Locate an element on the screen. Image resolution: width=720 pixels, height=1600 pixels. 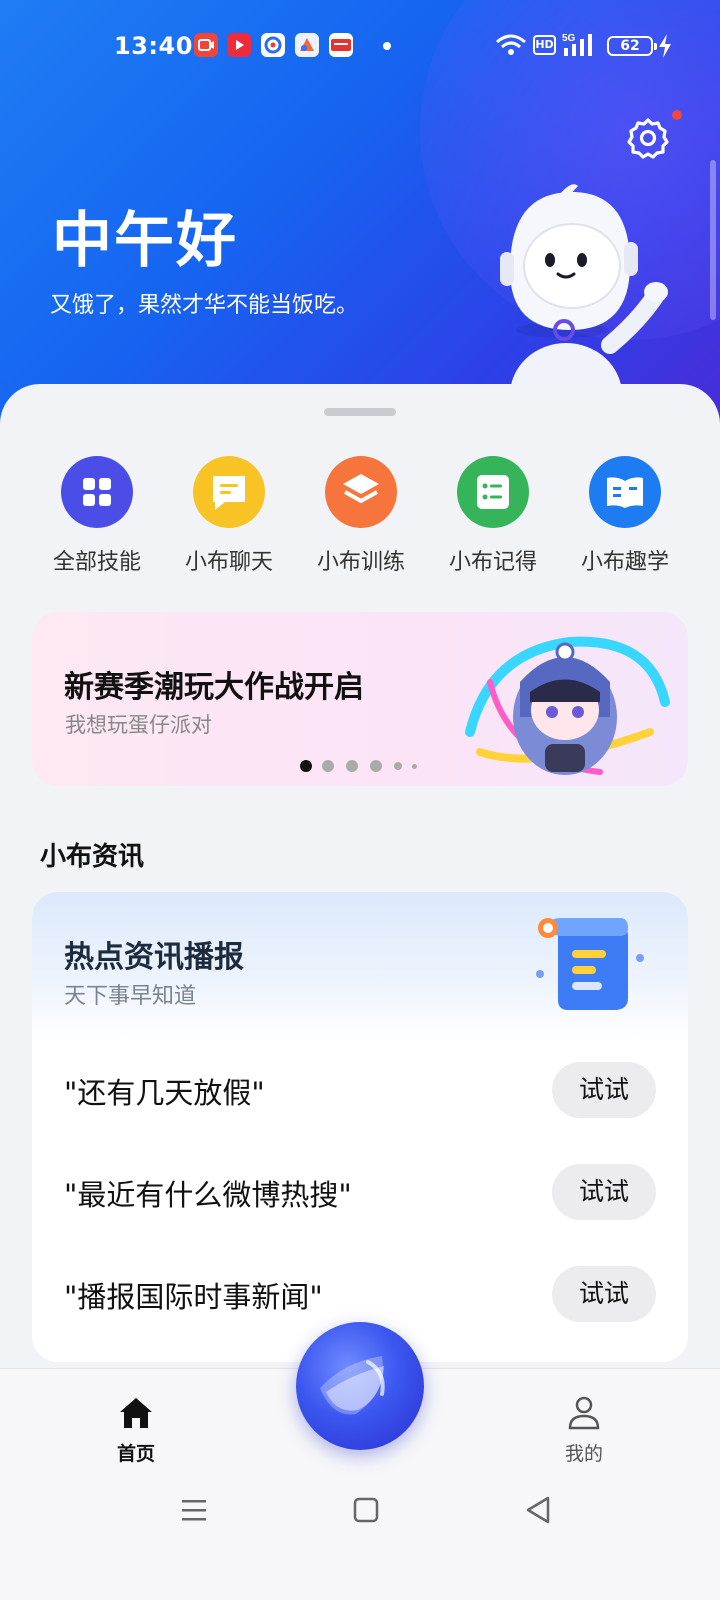
skill-label: 小布趣学 is located at coordinates (624, 562).